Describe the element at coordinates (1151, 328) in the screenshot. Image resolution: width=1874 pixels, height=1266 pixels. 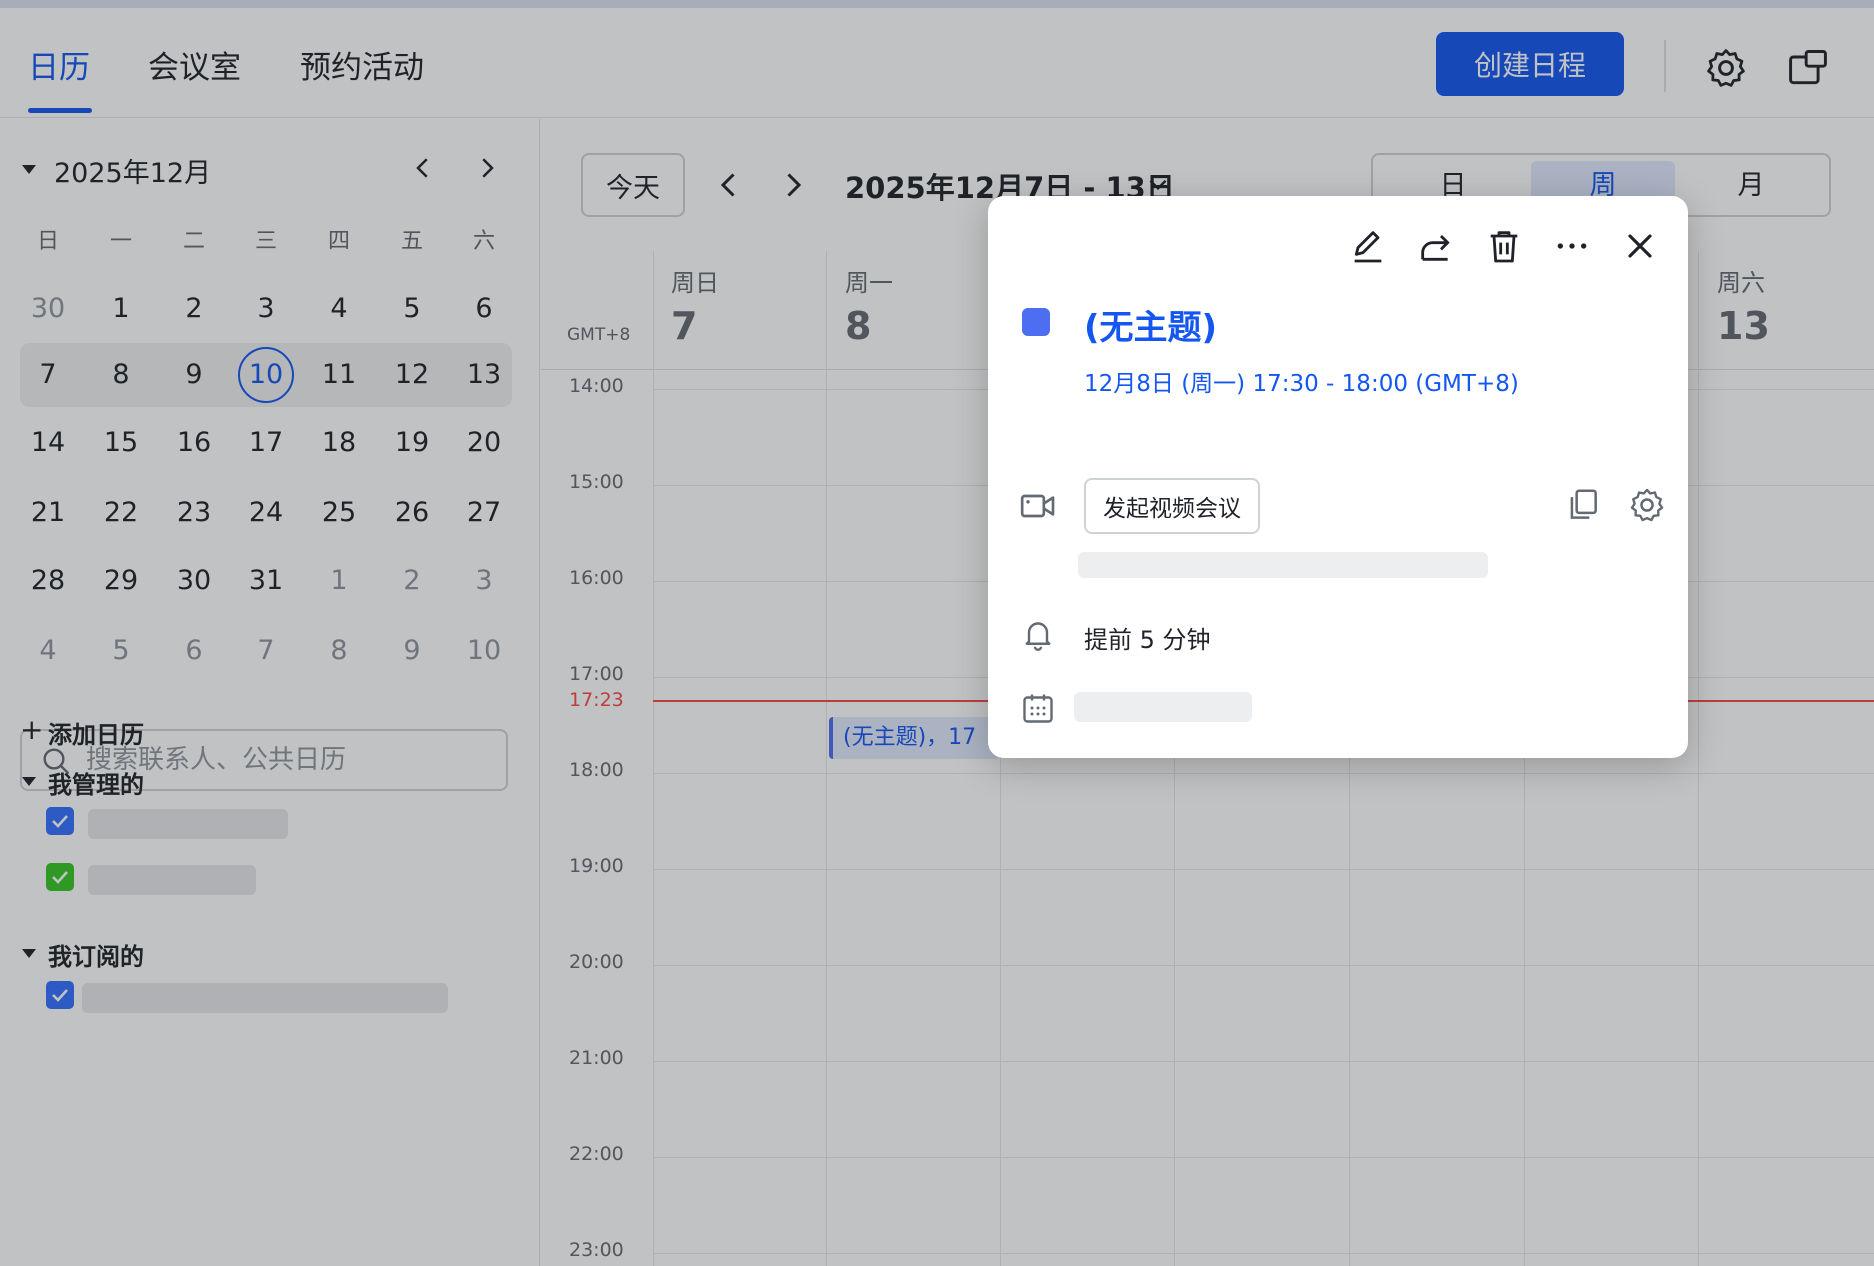
I see `event-title: (无主题)` at that location.